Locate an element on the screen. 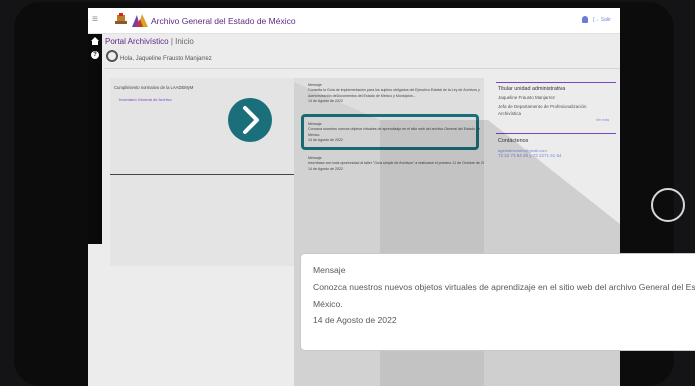  tablet-home-button is located at coordinates (668, 205).